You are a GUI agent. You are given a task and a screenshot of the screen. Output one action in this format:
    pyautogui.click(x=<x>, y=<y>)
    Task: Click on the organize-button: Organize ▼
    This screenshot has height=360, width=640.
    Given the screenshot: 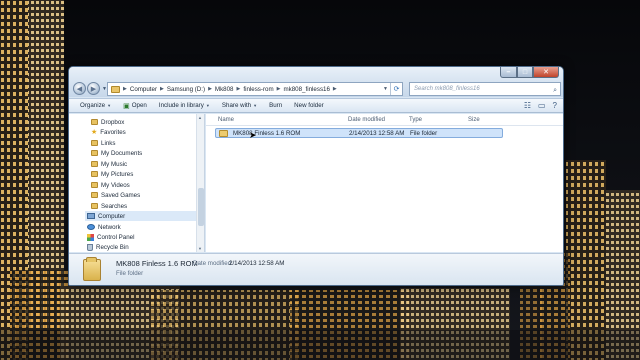 What is the action you would take?
    pyautogui.click(x=95, y=105)
    